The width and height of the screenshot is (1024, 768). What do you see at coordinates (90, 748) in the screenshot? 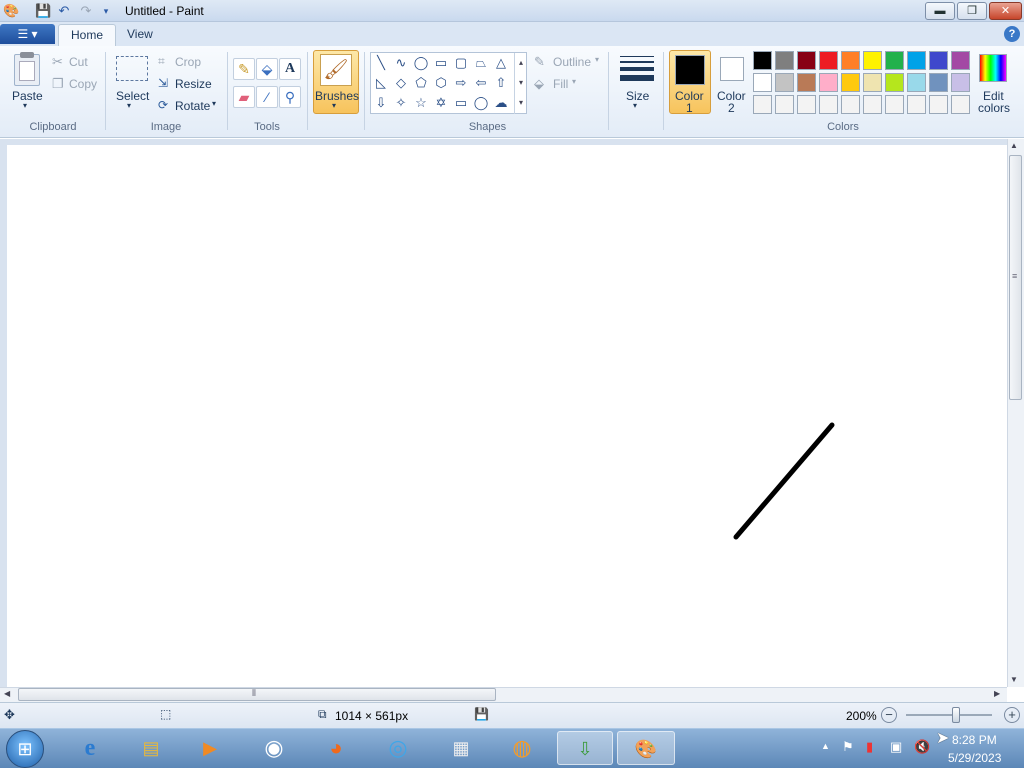
I see `internet-explorer-icon: e` at bounding box center [90, 748].